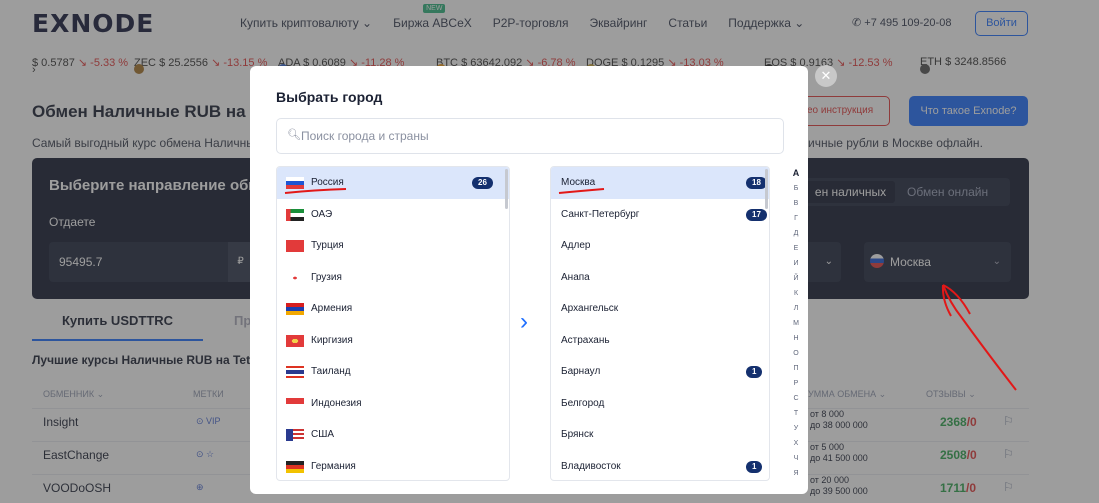  I want to click on chevron-right-icon: ›, so click(524, 321).